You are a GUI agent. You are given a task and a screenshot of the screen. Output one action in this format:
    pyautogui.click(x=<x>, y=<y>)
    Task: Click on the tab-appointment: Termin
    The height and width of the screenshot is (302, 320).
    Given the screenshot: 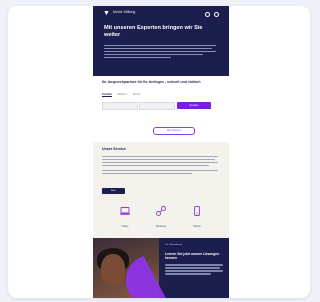 What is the action you would take?
    pyautogui.click(x=137, y=95)
    